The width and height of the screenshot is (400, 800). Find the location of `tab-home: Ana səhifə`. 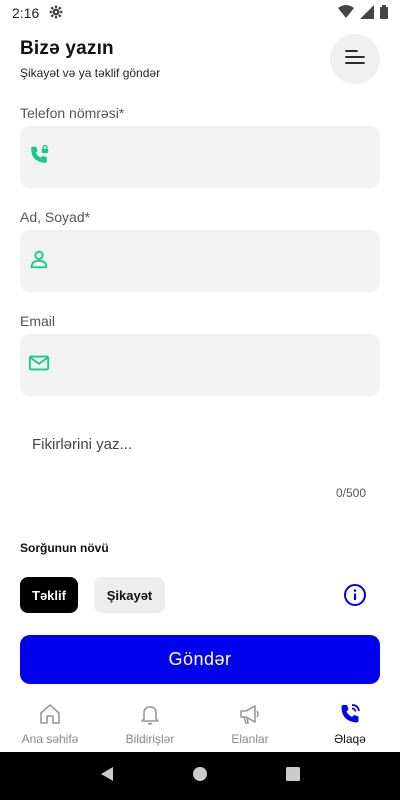

tab-home: Ana səhifə is located at coordinates (50, 723).